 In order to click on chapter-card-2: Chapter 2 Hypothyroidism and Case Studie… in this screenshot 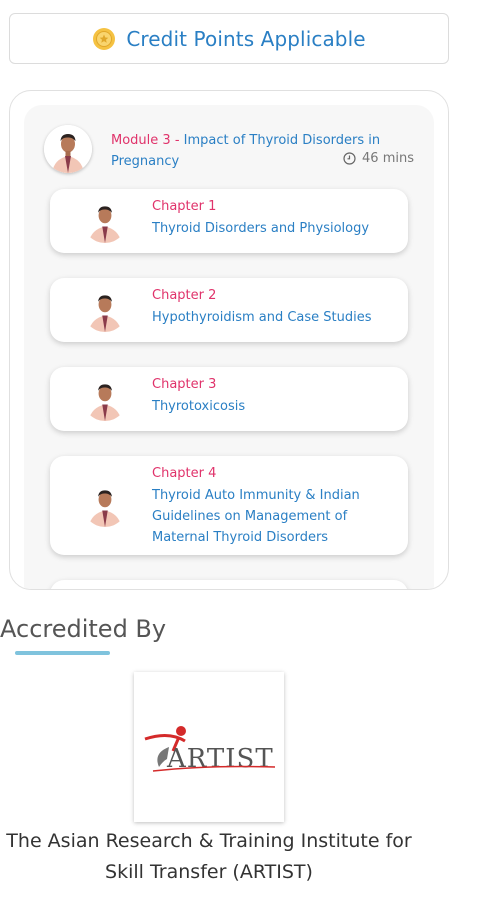, I will do `click(229, 310)`.